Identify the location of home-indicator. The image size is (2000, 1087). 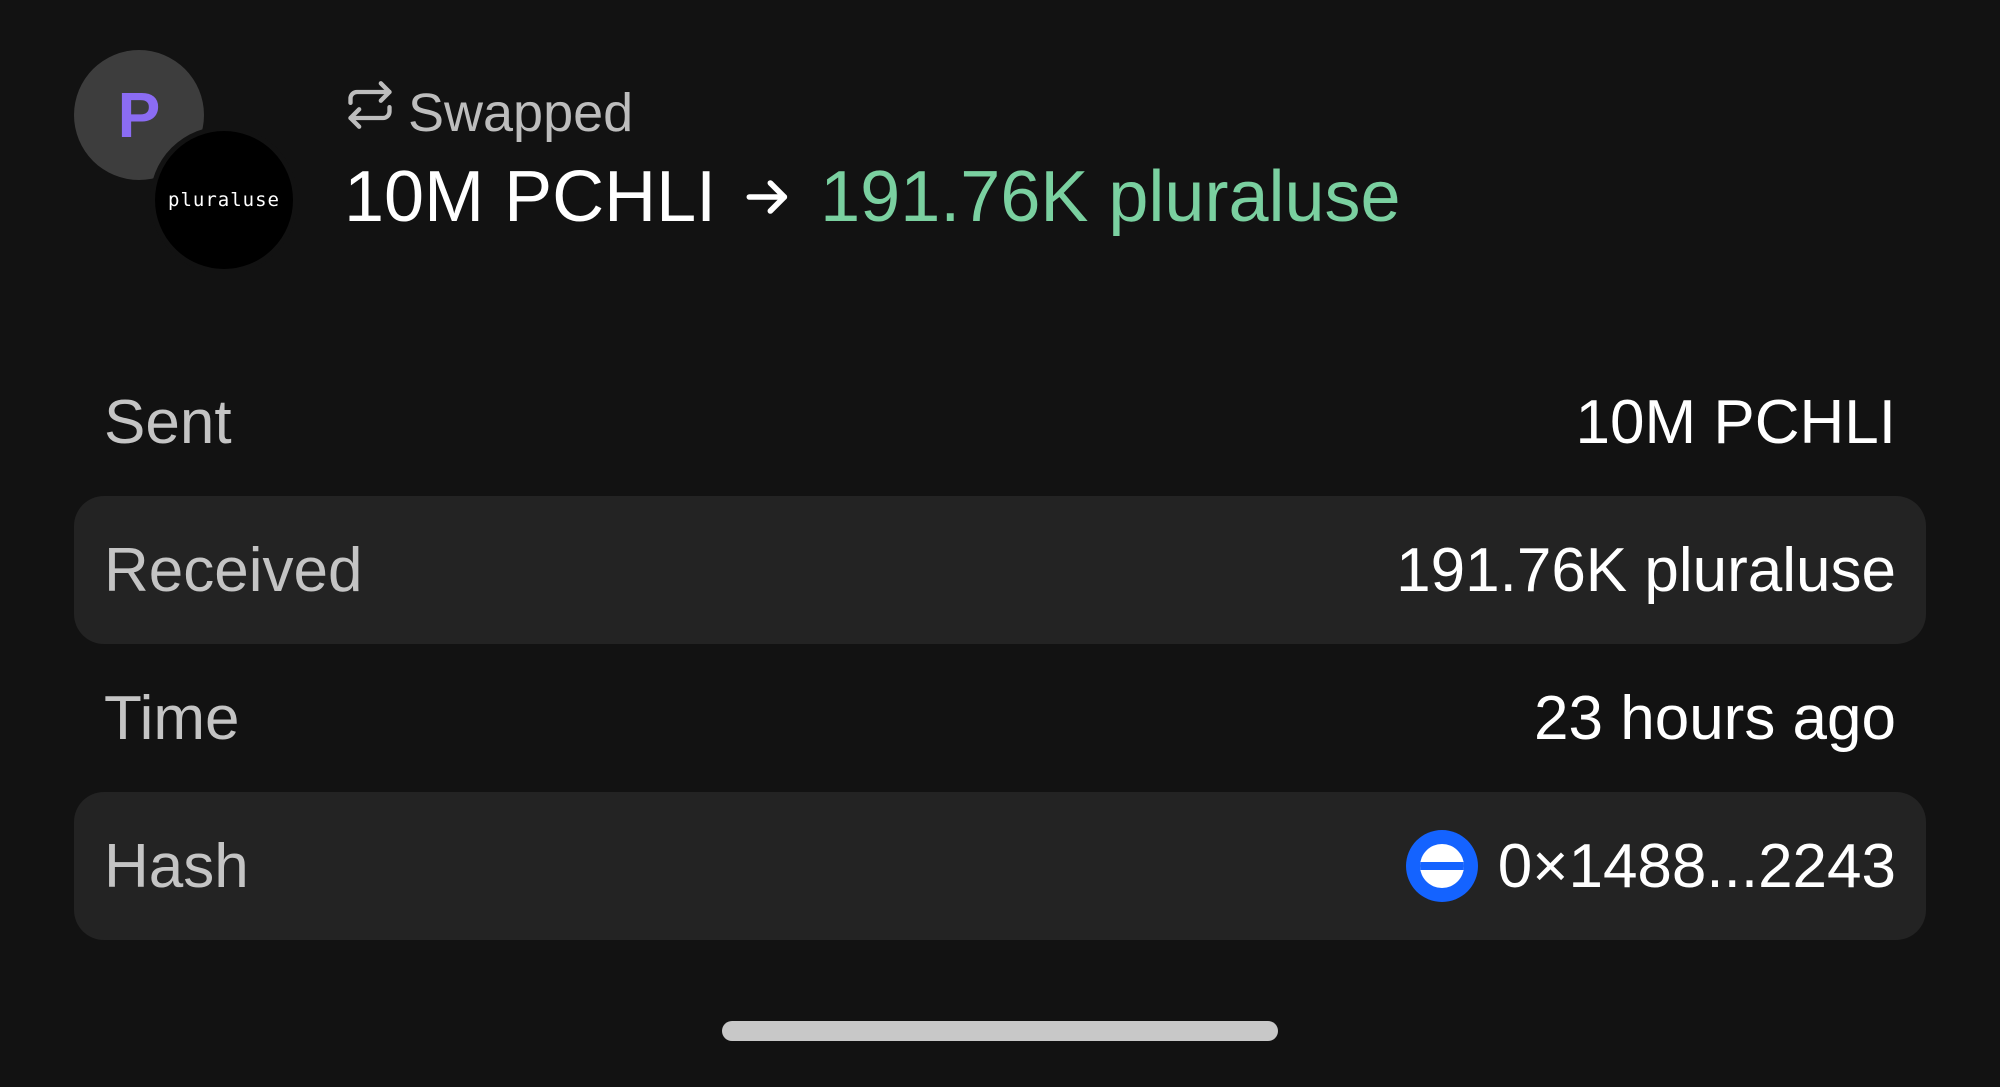
(1000, 1031).